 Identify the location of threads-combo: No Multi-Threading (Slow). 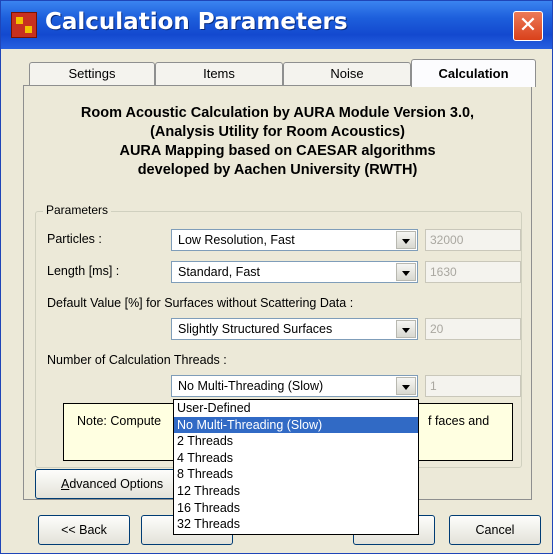
(294, 386).